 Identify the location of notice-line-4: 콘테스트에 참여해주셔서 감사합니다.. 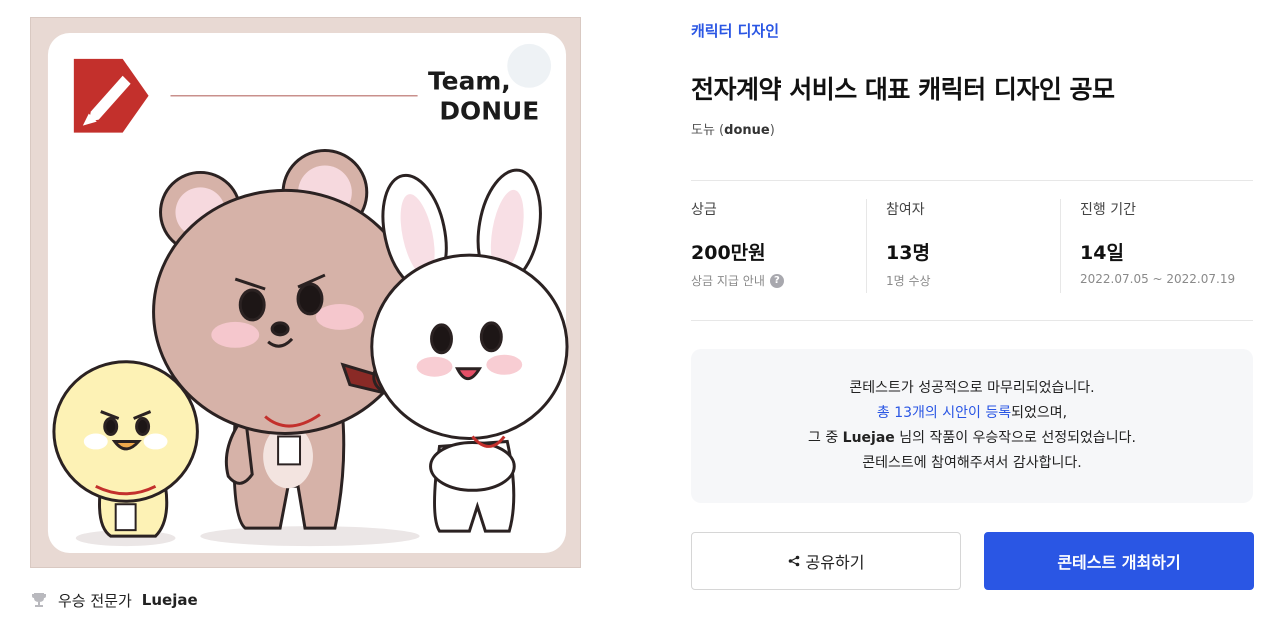
(972, 463).